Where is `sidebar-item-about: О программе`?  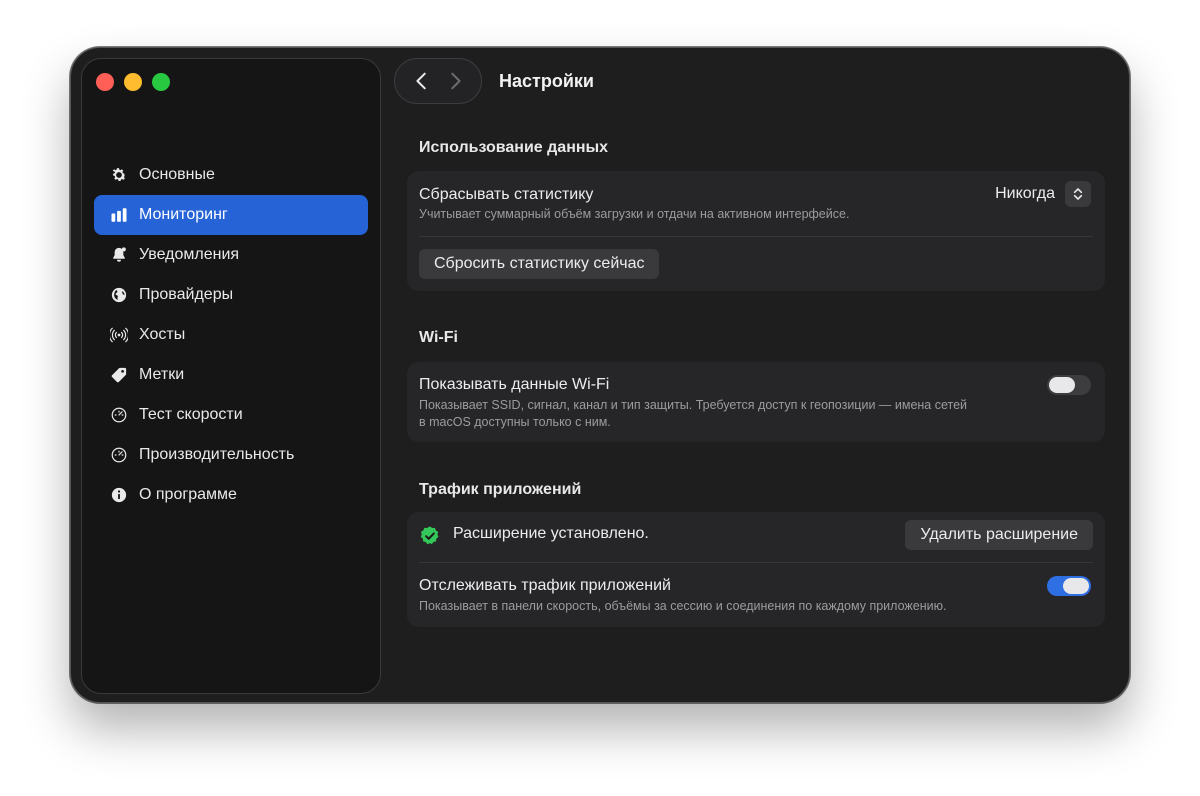 sidebar-item-about: О программе is located at coordinates (231, 495).